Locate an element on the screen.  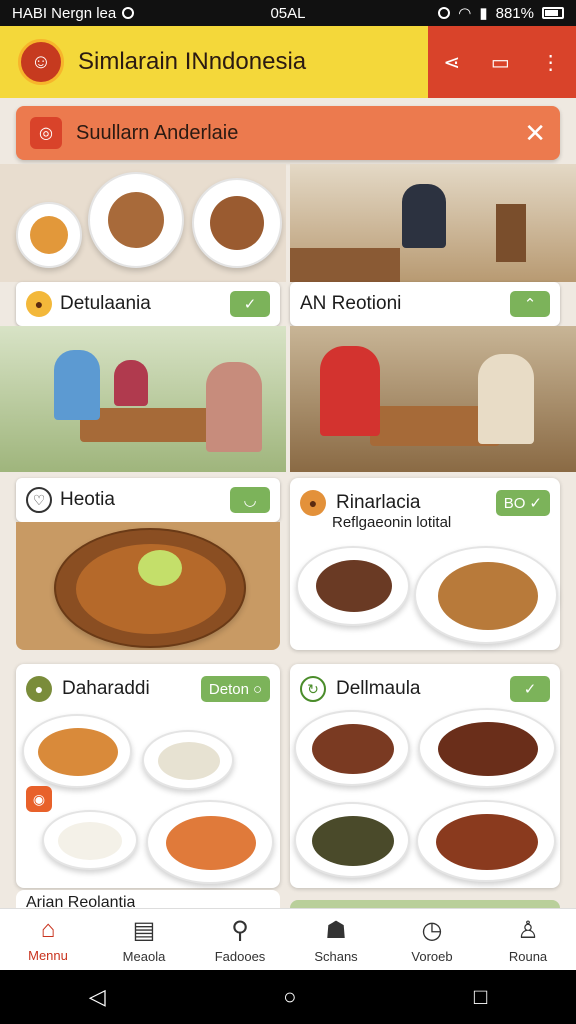
badge-text: Deton is located at coordinates (228, 689).